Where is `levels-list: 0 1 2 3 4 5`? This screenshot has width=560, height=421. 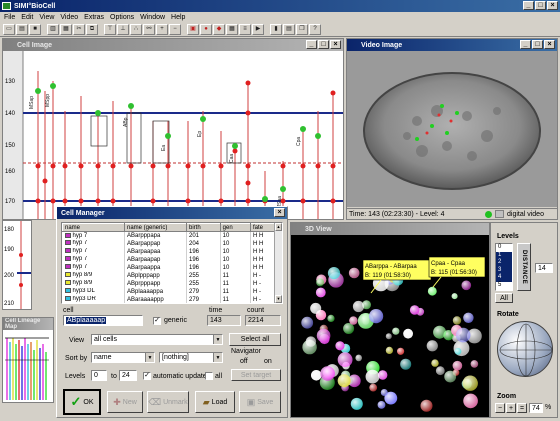
levels-list: 0 1 2 3 4 5 is located at coordinates (504, 267).